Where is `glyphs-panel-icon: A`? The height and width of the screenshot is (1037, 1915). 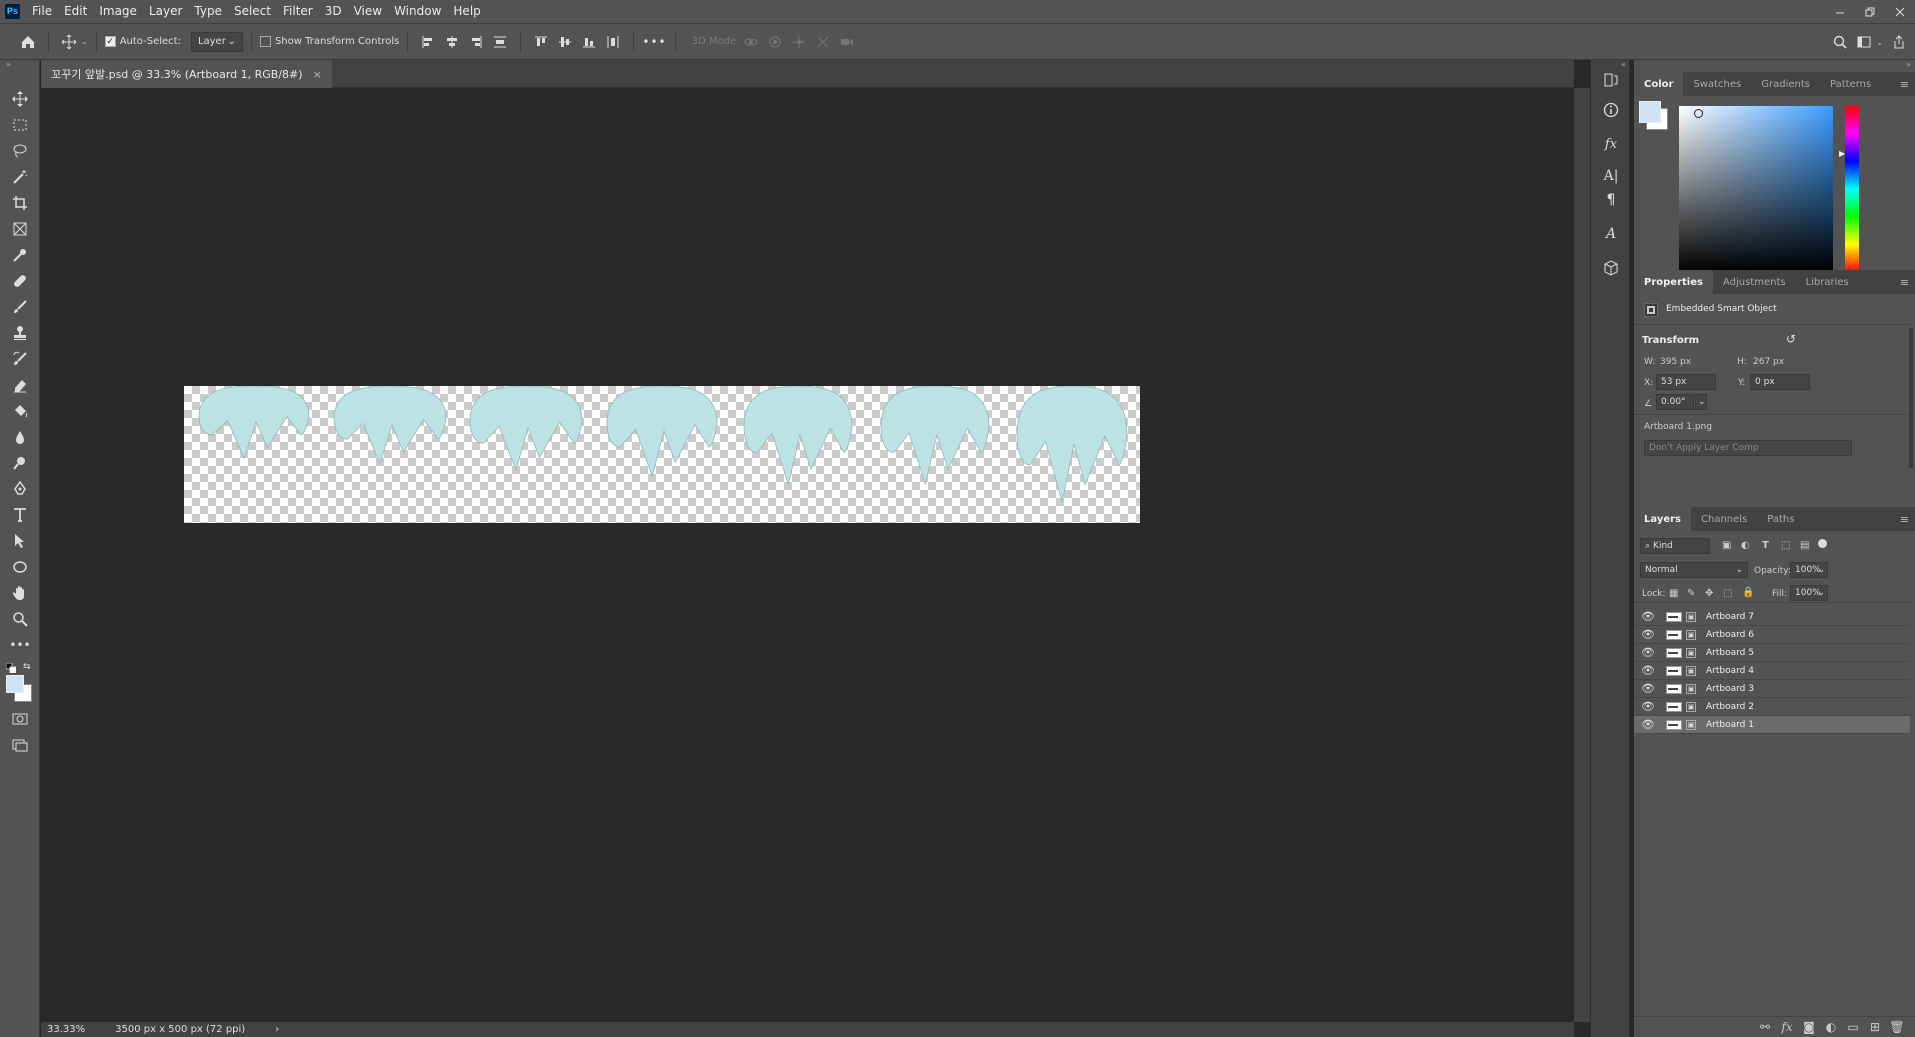
glyphs-panel-icon: A is located at coordinates (1611, 234).